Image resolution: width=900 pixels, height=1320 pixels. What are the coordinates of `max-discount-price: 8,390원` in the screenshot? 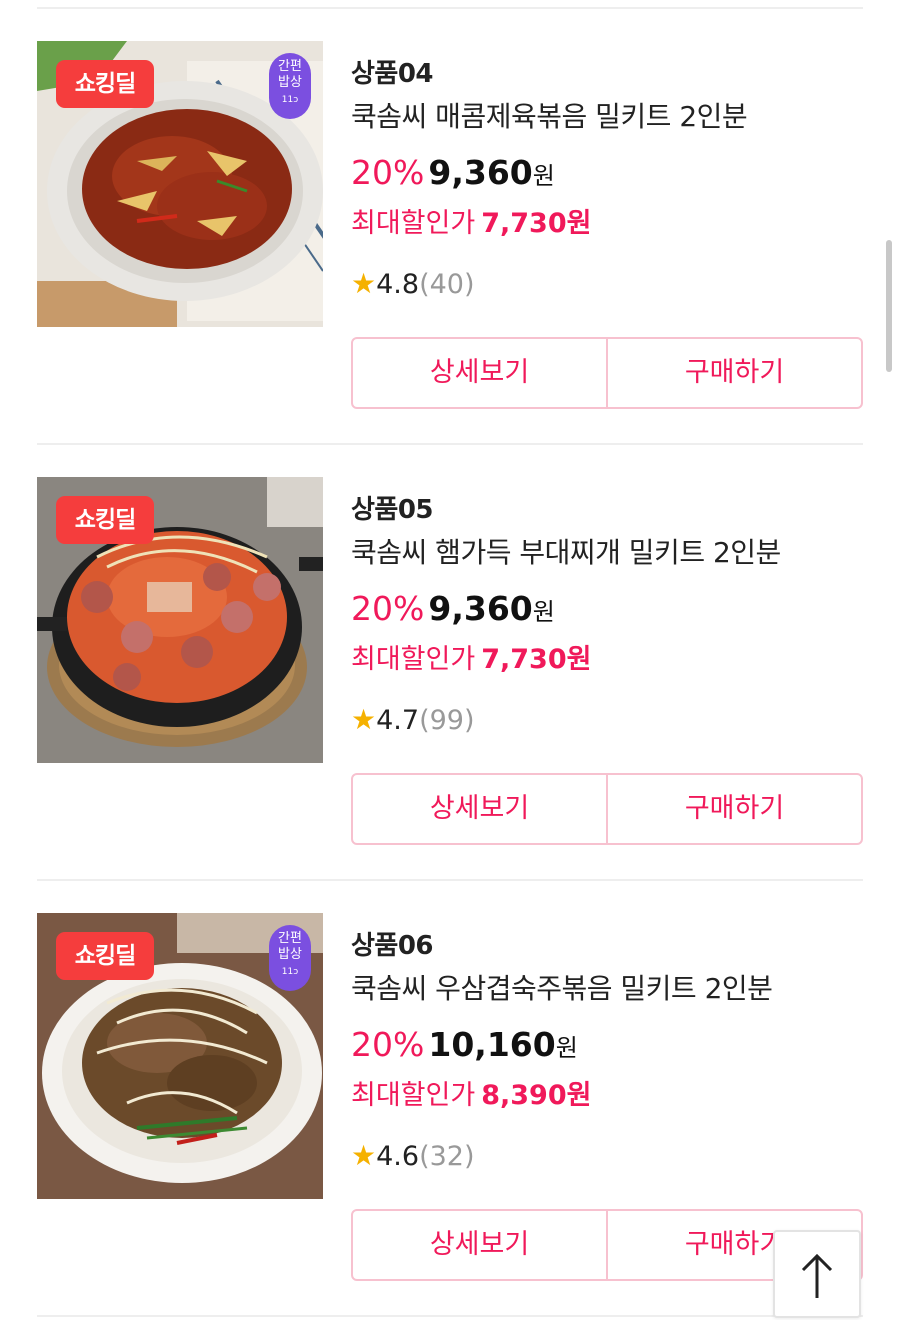 It's located at (536, 1095).